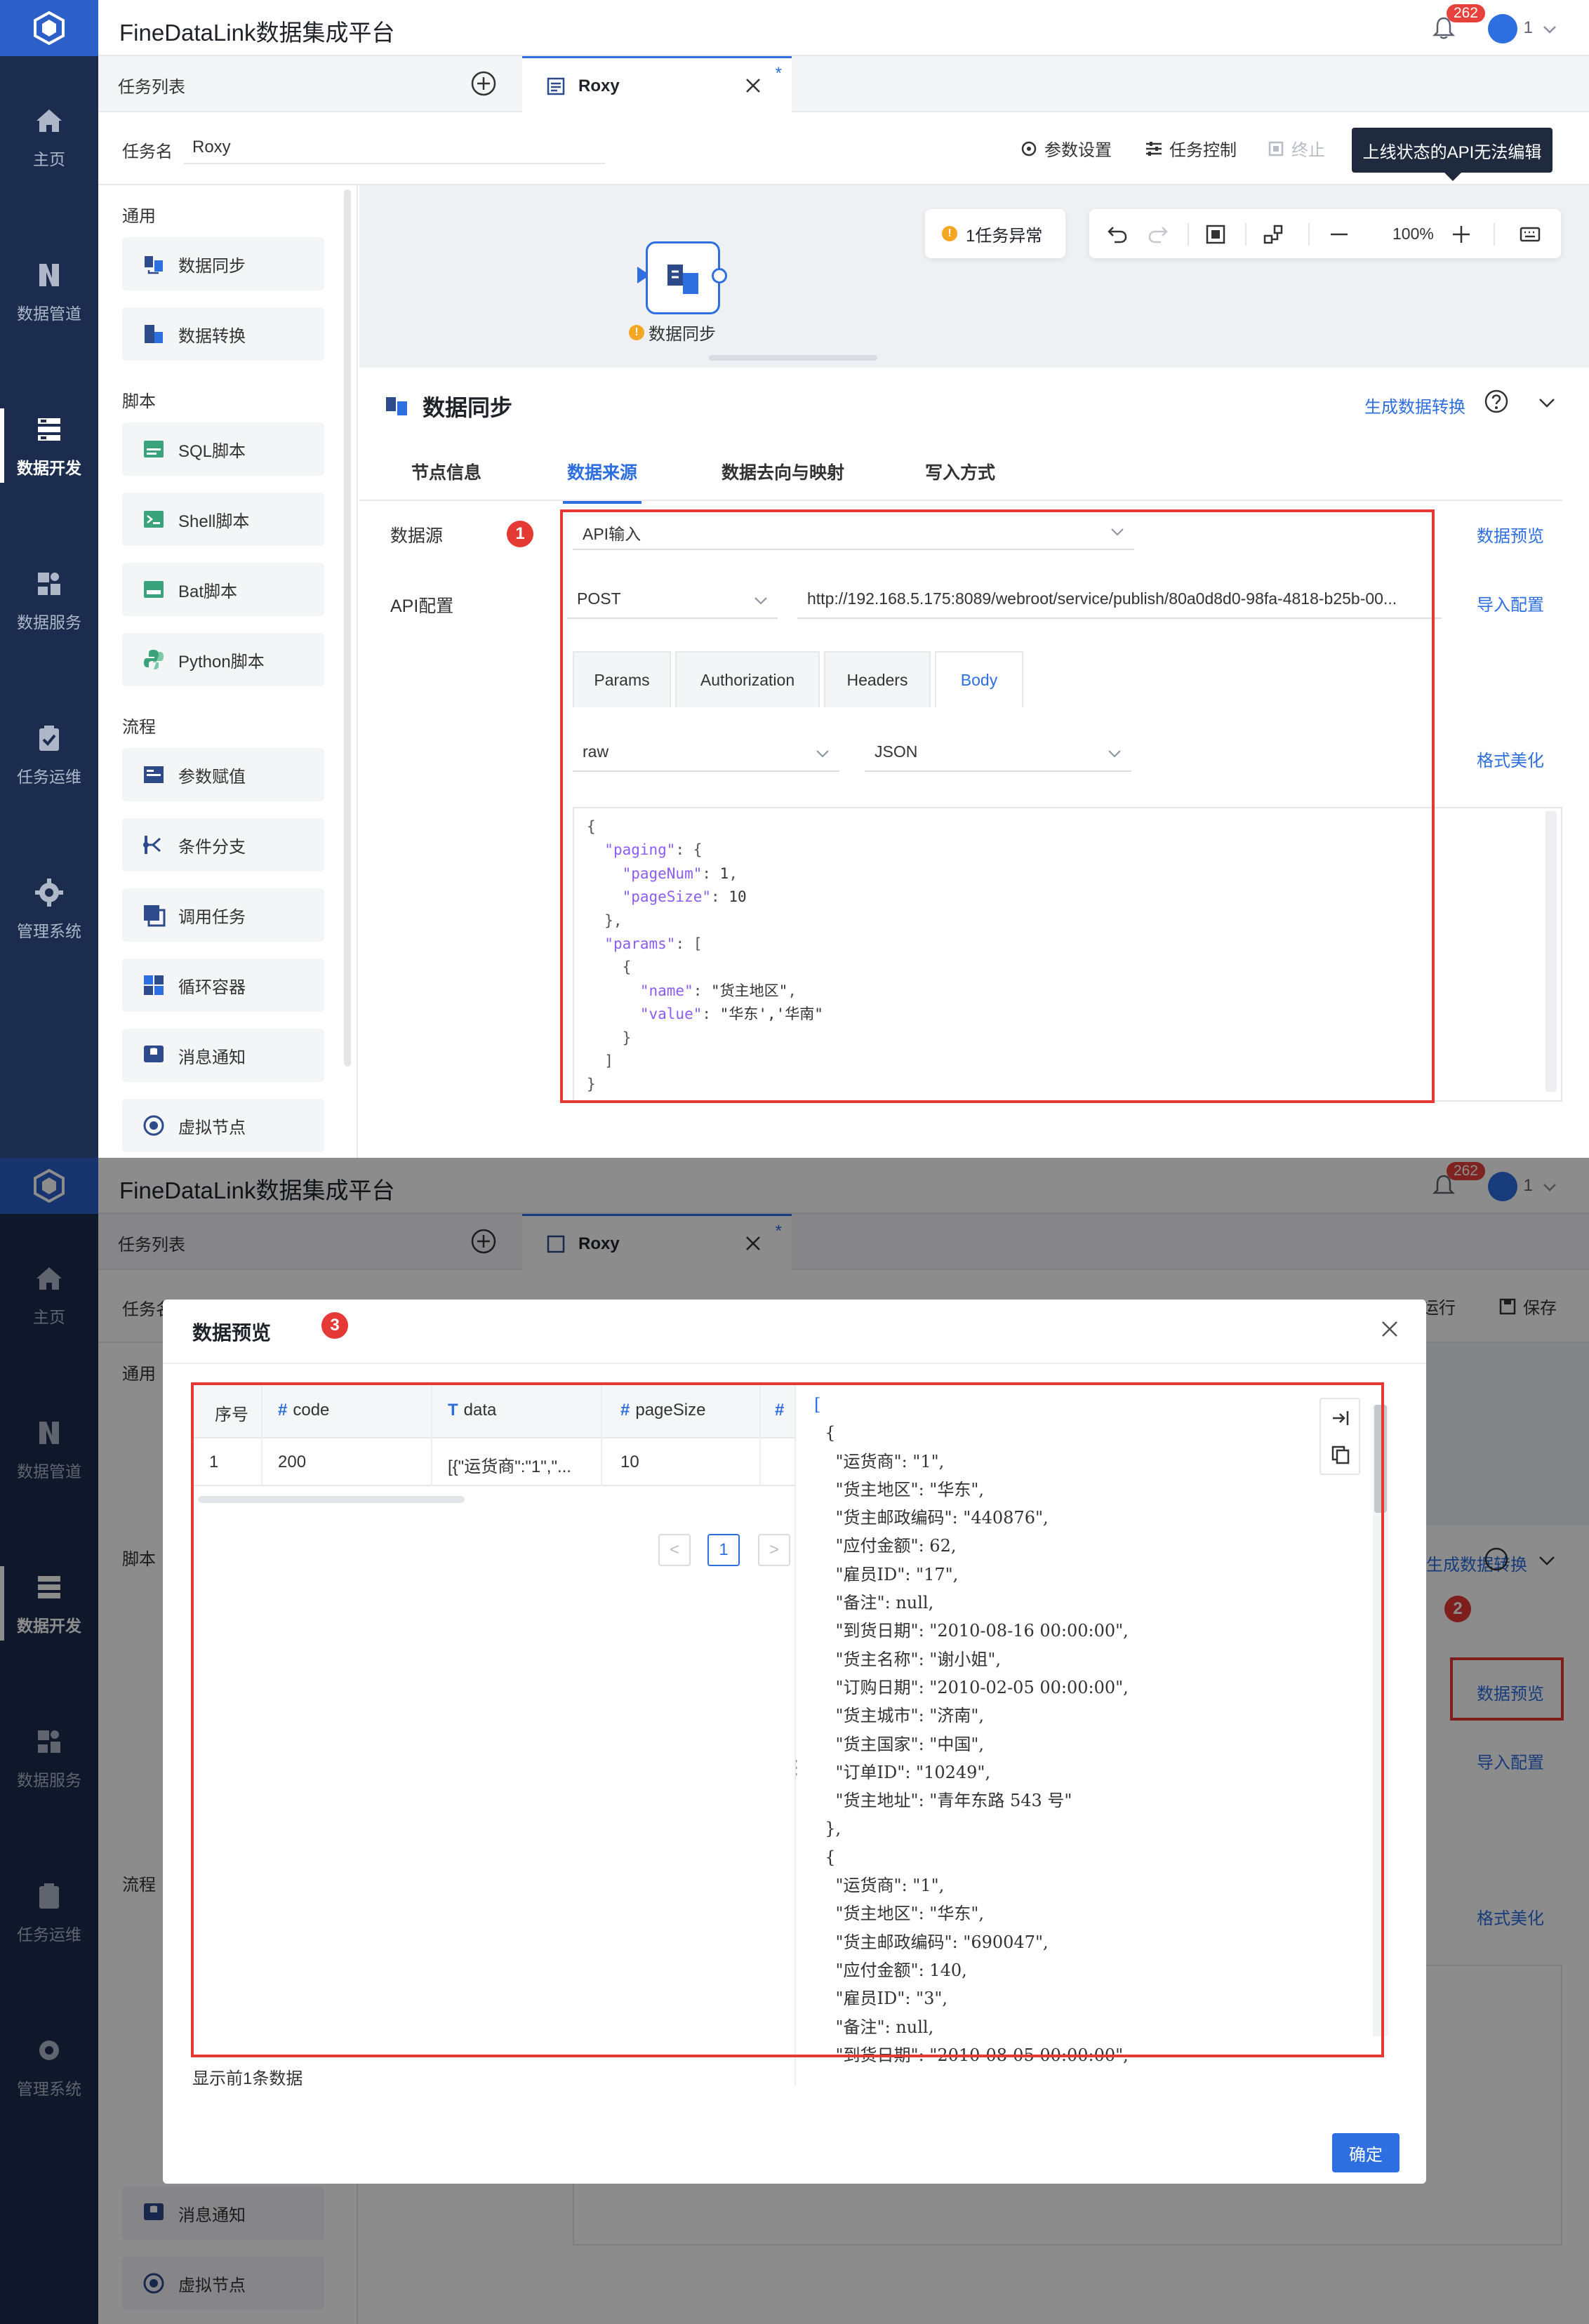 This screenshot has height=2324, width=1589. I want to click on loop-container-icon, so click(154, 985).